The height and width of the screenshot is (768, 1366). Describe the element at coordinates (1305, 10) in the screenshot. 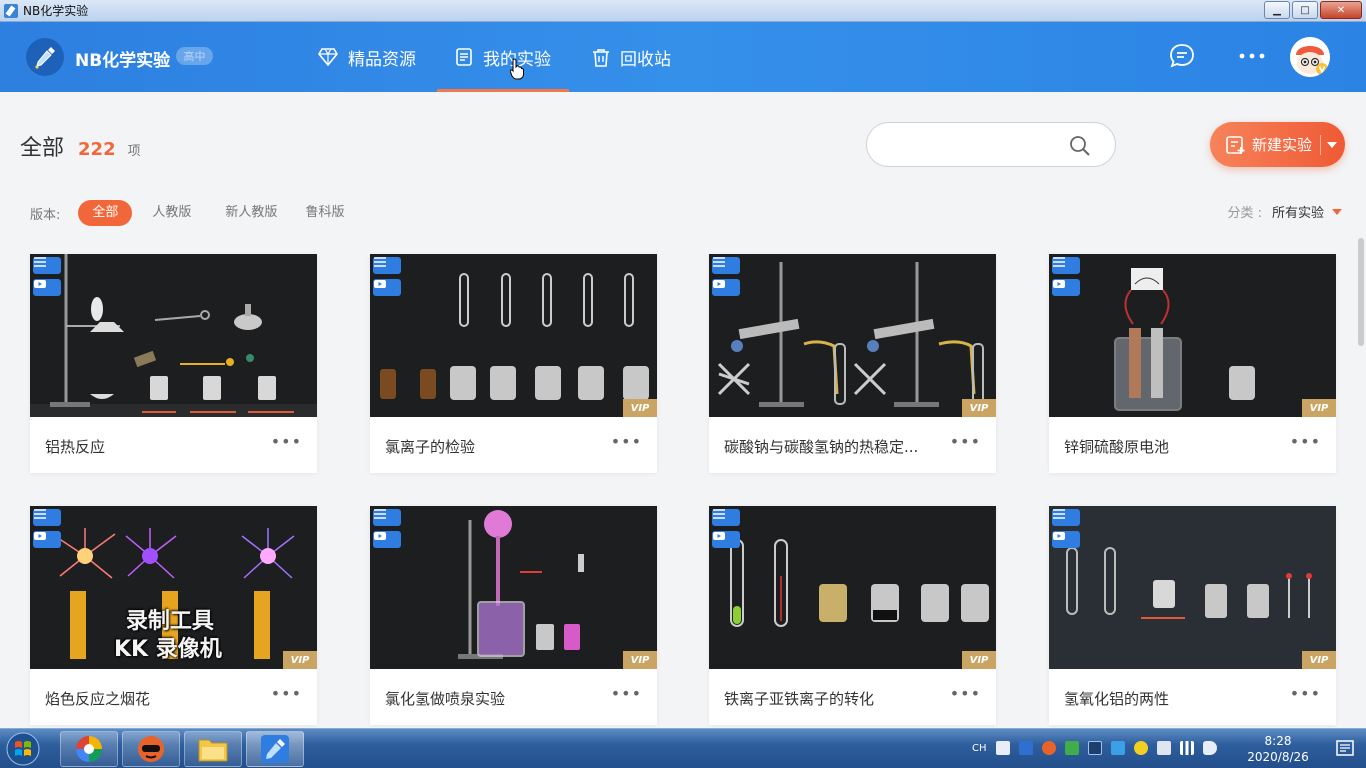

I see `maximize-button: □` at that location.